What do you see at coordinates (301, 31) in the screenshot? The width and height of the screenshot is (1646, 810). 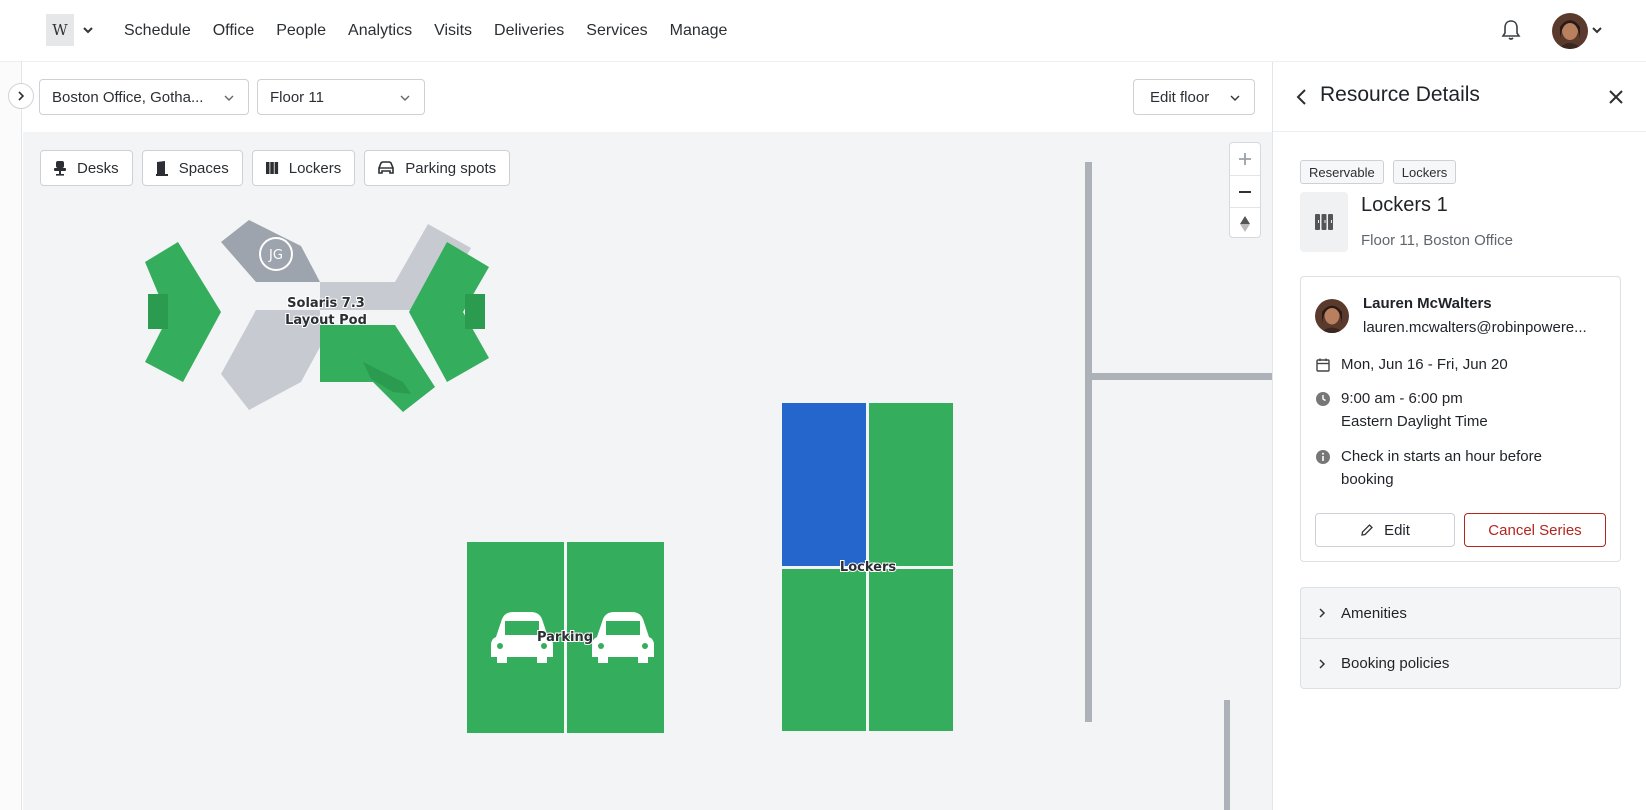 I see `nav-people: People` at bounding box center [301, 31].